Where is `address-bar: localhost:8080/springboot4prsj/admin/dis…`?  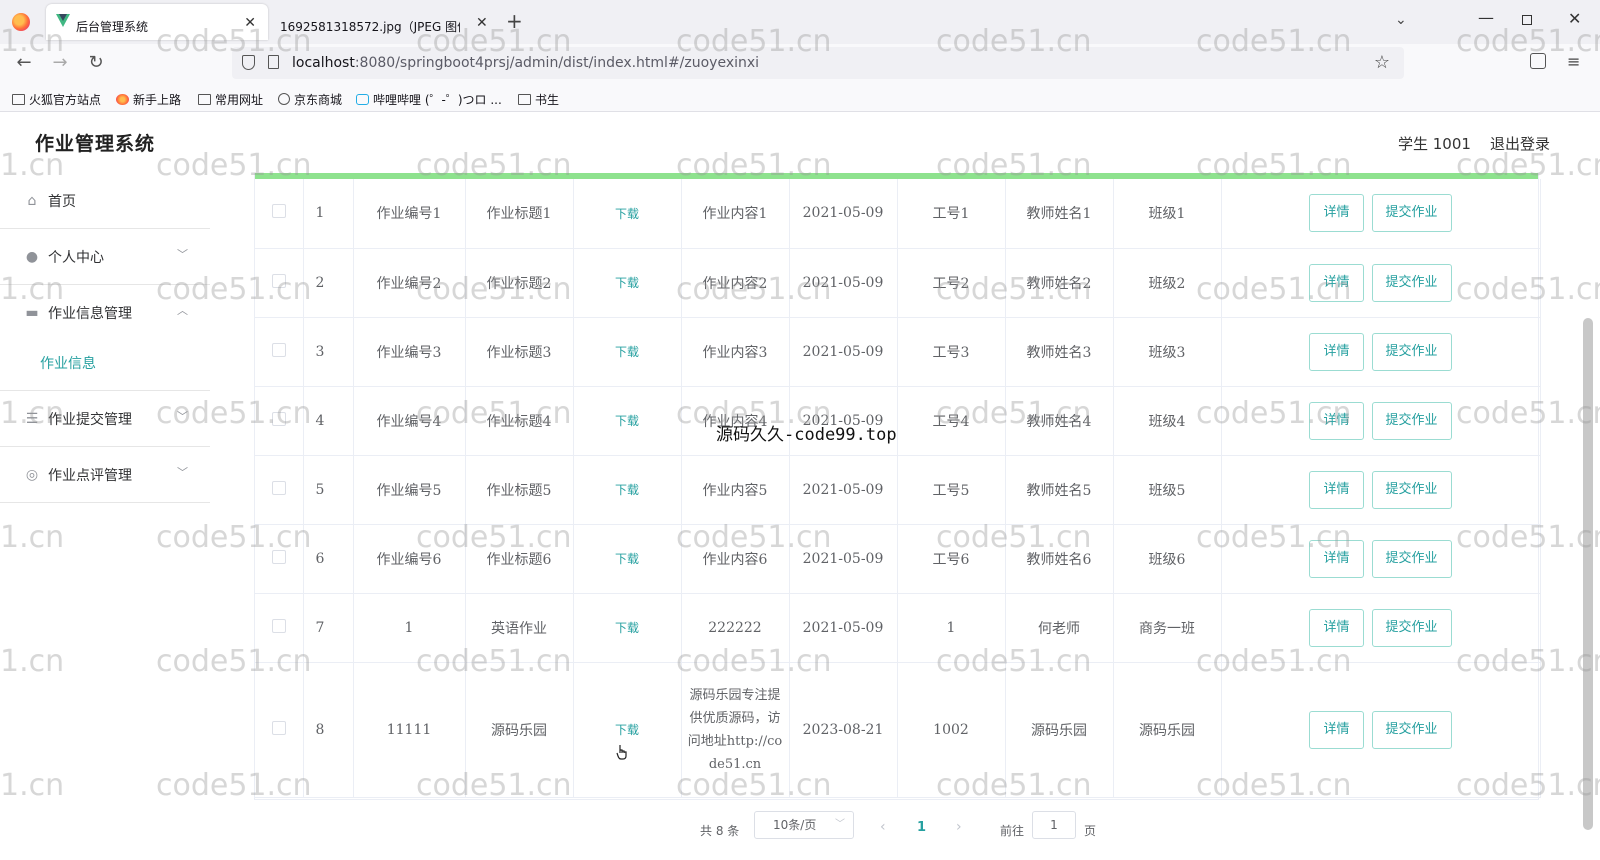 address-bar: localhost:8080/springboot4prsj/admin/dis… is located at coordinates (818, 63).